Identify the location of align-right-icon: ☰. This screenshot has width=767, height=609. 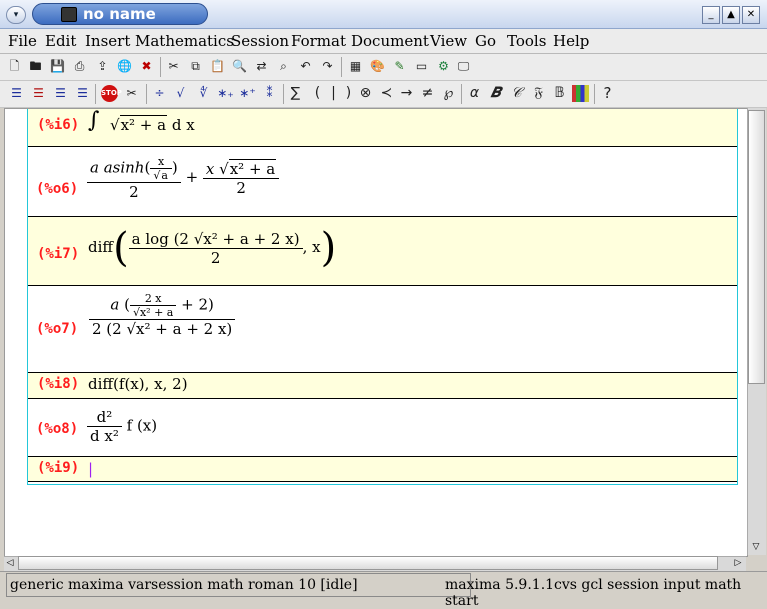
(60, 93).